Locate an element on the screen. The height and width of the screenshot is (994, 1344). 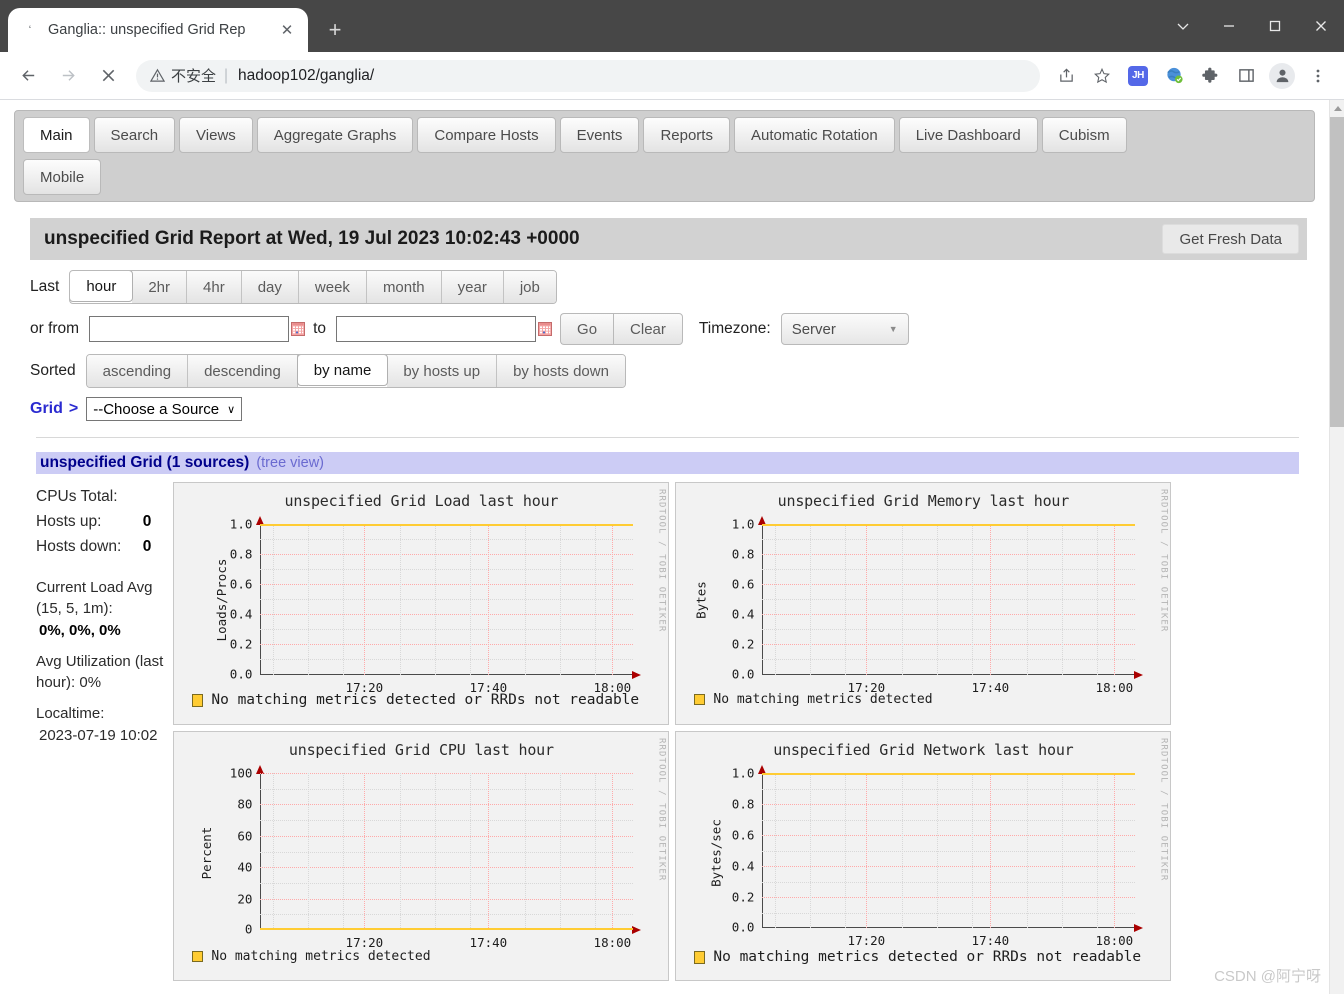
calendar-icon-to is located at coordinates (545, 329).